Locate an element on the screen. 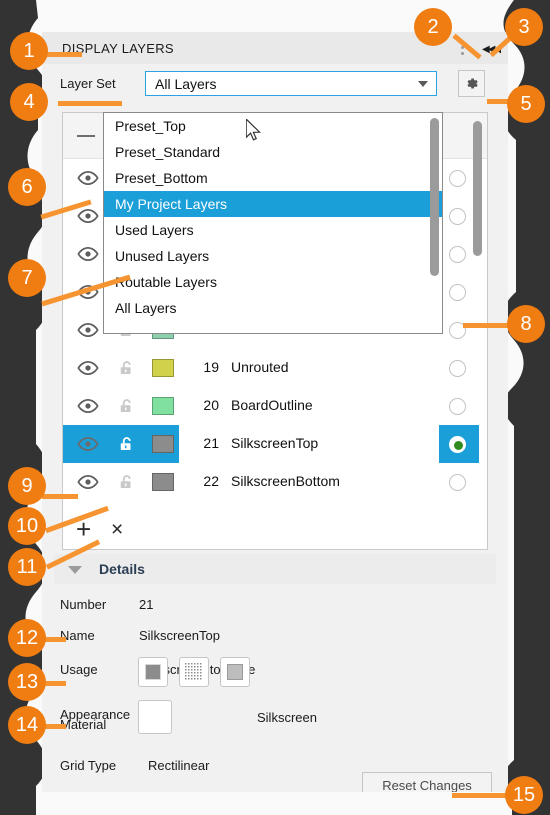  layer-name: SilkscreenTop is located at coordinates (275, 443).